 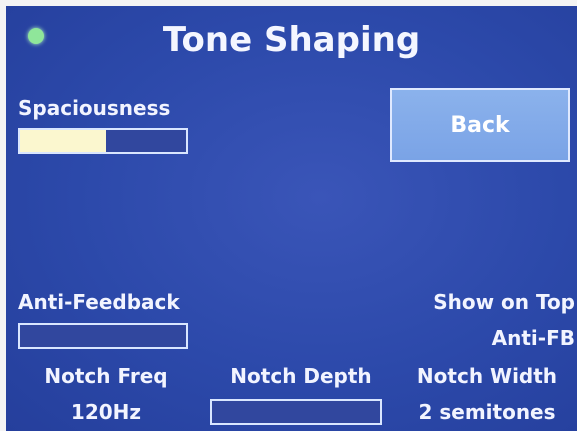 What do you see at coordinates (533, 338) in the screenshot?
I see `show-on-top-value: Anti-FB` at bounding box center [533, 338].